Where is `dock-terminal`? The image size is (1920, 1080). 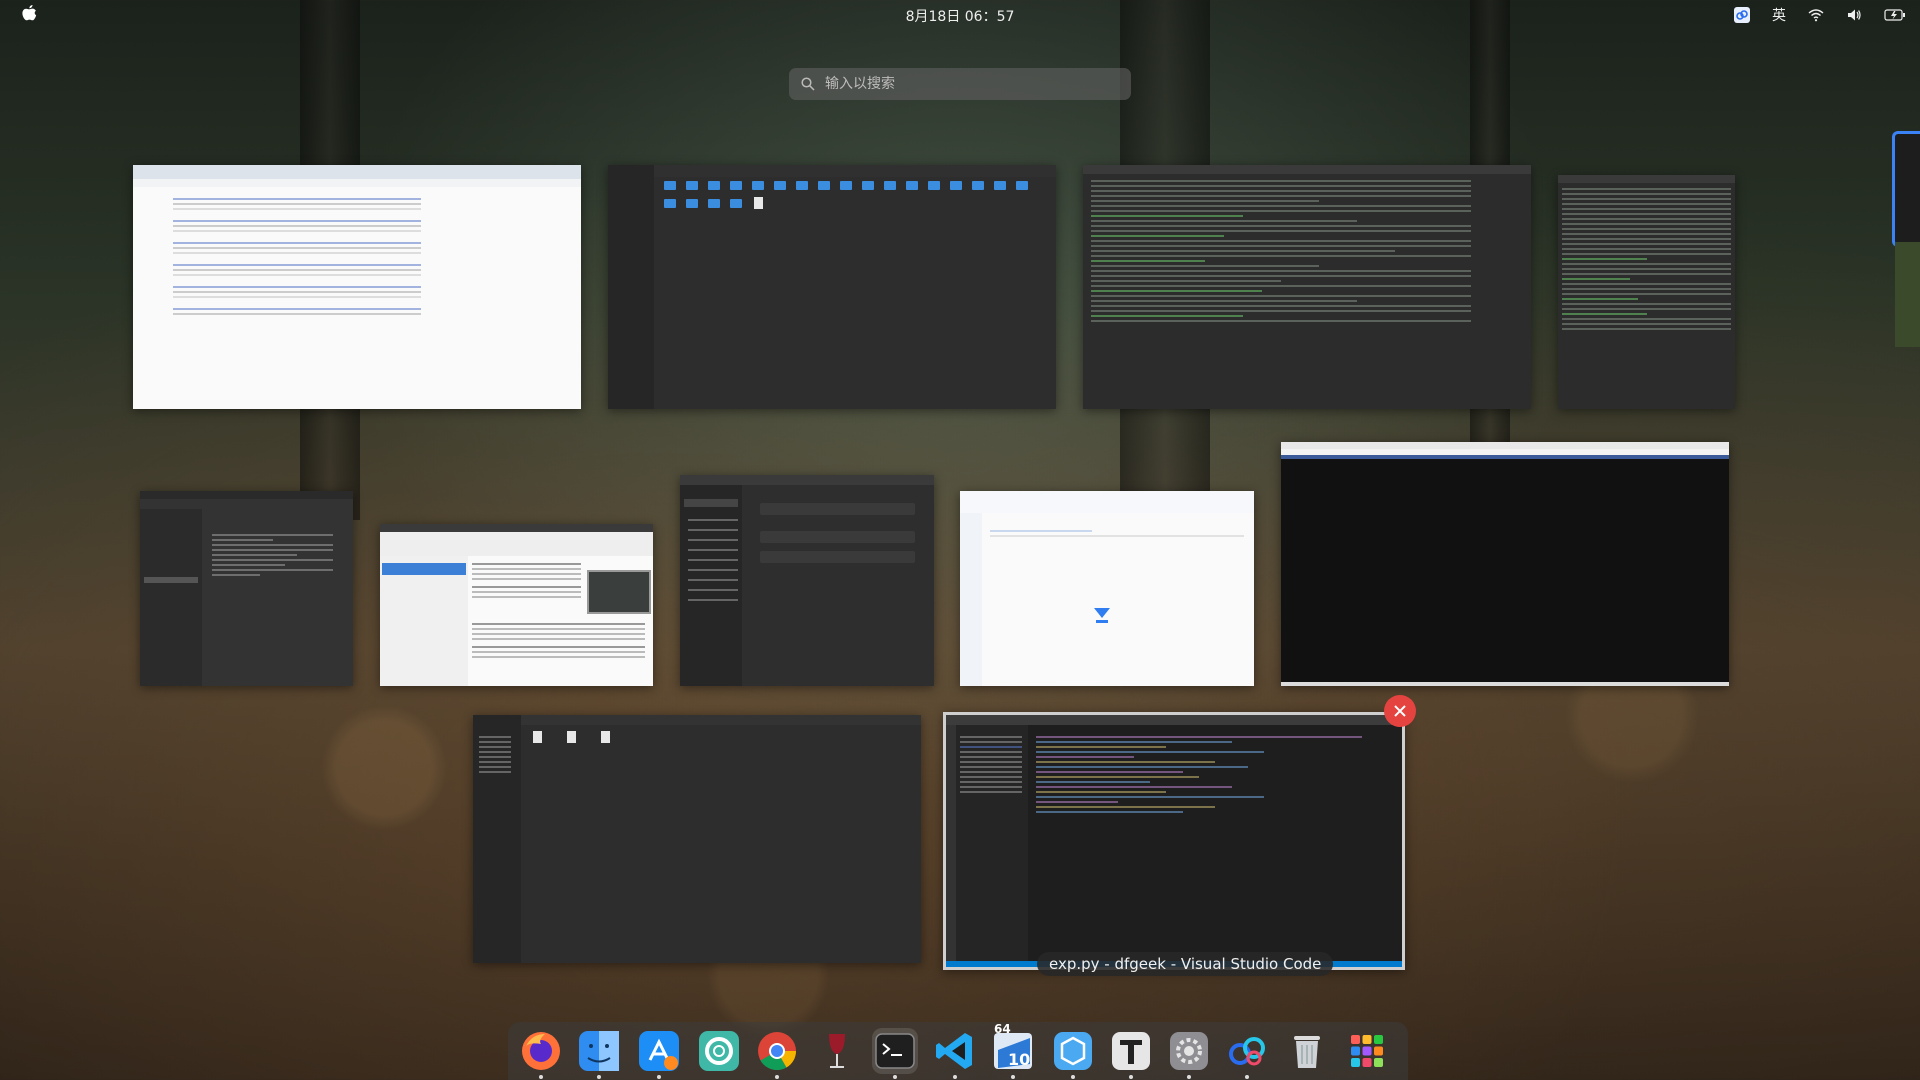 dock-terminal is located at coordinates (895, 1053).